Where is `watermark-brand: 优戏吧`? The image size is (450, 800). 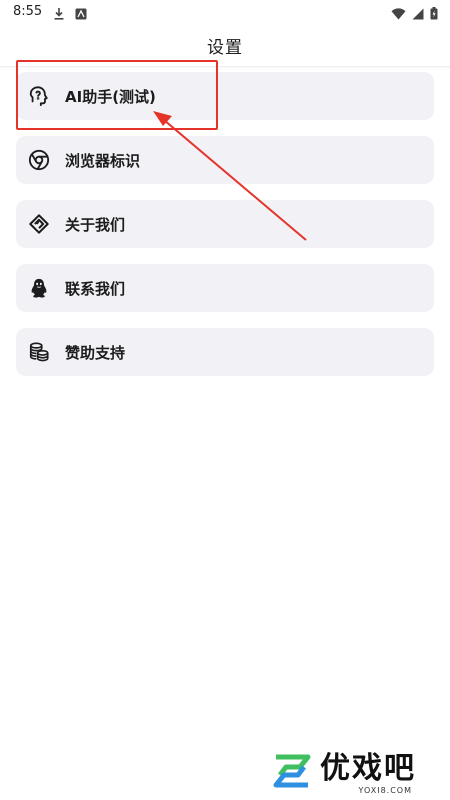 watermark-brand: 优戏吧 is located at coordinates (368, 768).